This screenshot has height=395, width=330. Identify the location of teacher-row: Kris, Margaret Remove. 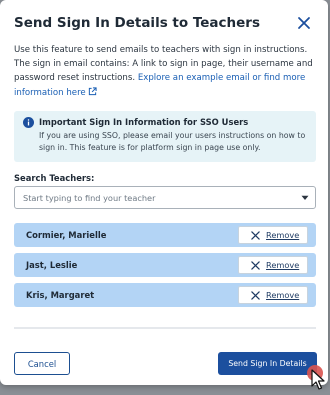
(165, 295).